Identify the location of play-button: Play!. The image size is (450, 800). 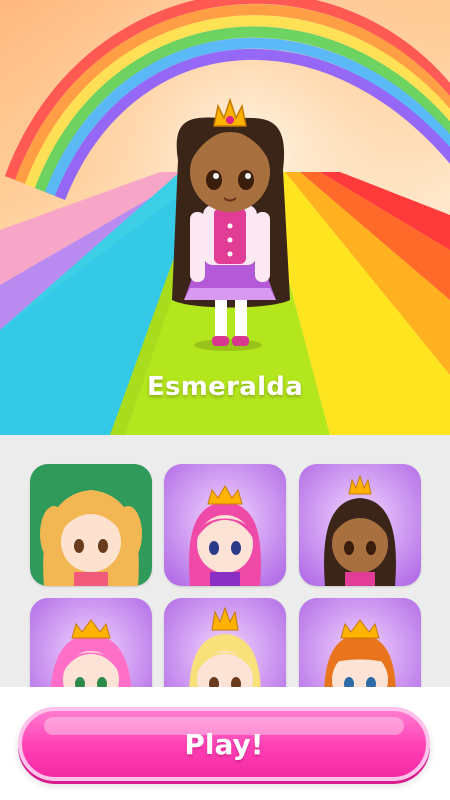
(224, 744).